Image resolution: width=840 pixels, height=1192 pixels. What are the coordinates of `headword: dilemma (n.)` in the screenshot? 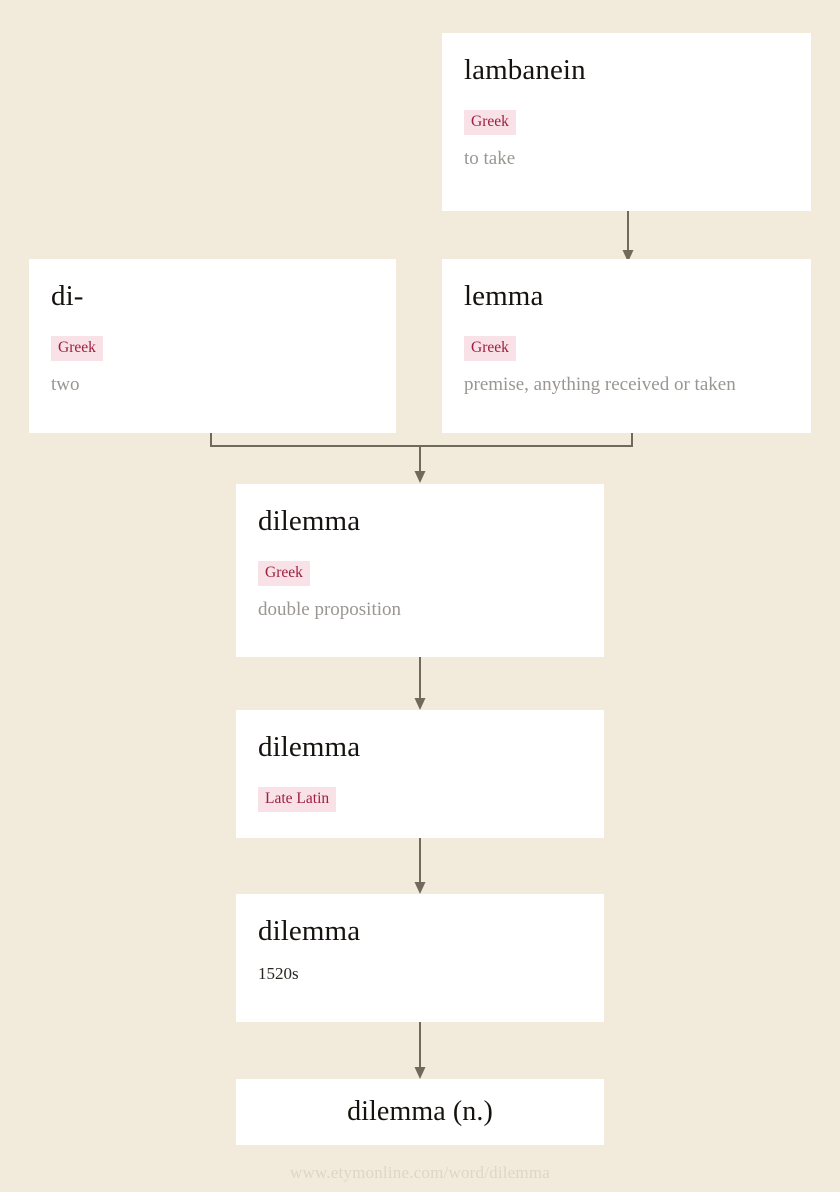 It's located at (420, 1112).